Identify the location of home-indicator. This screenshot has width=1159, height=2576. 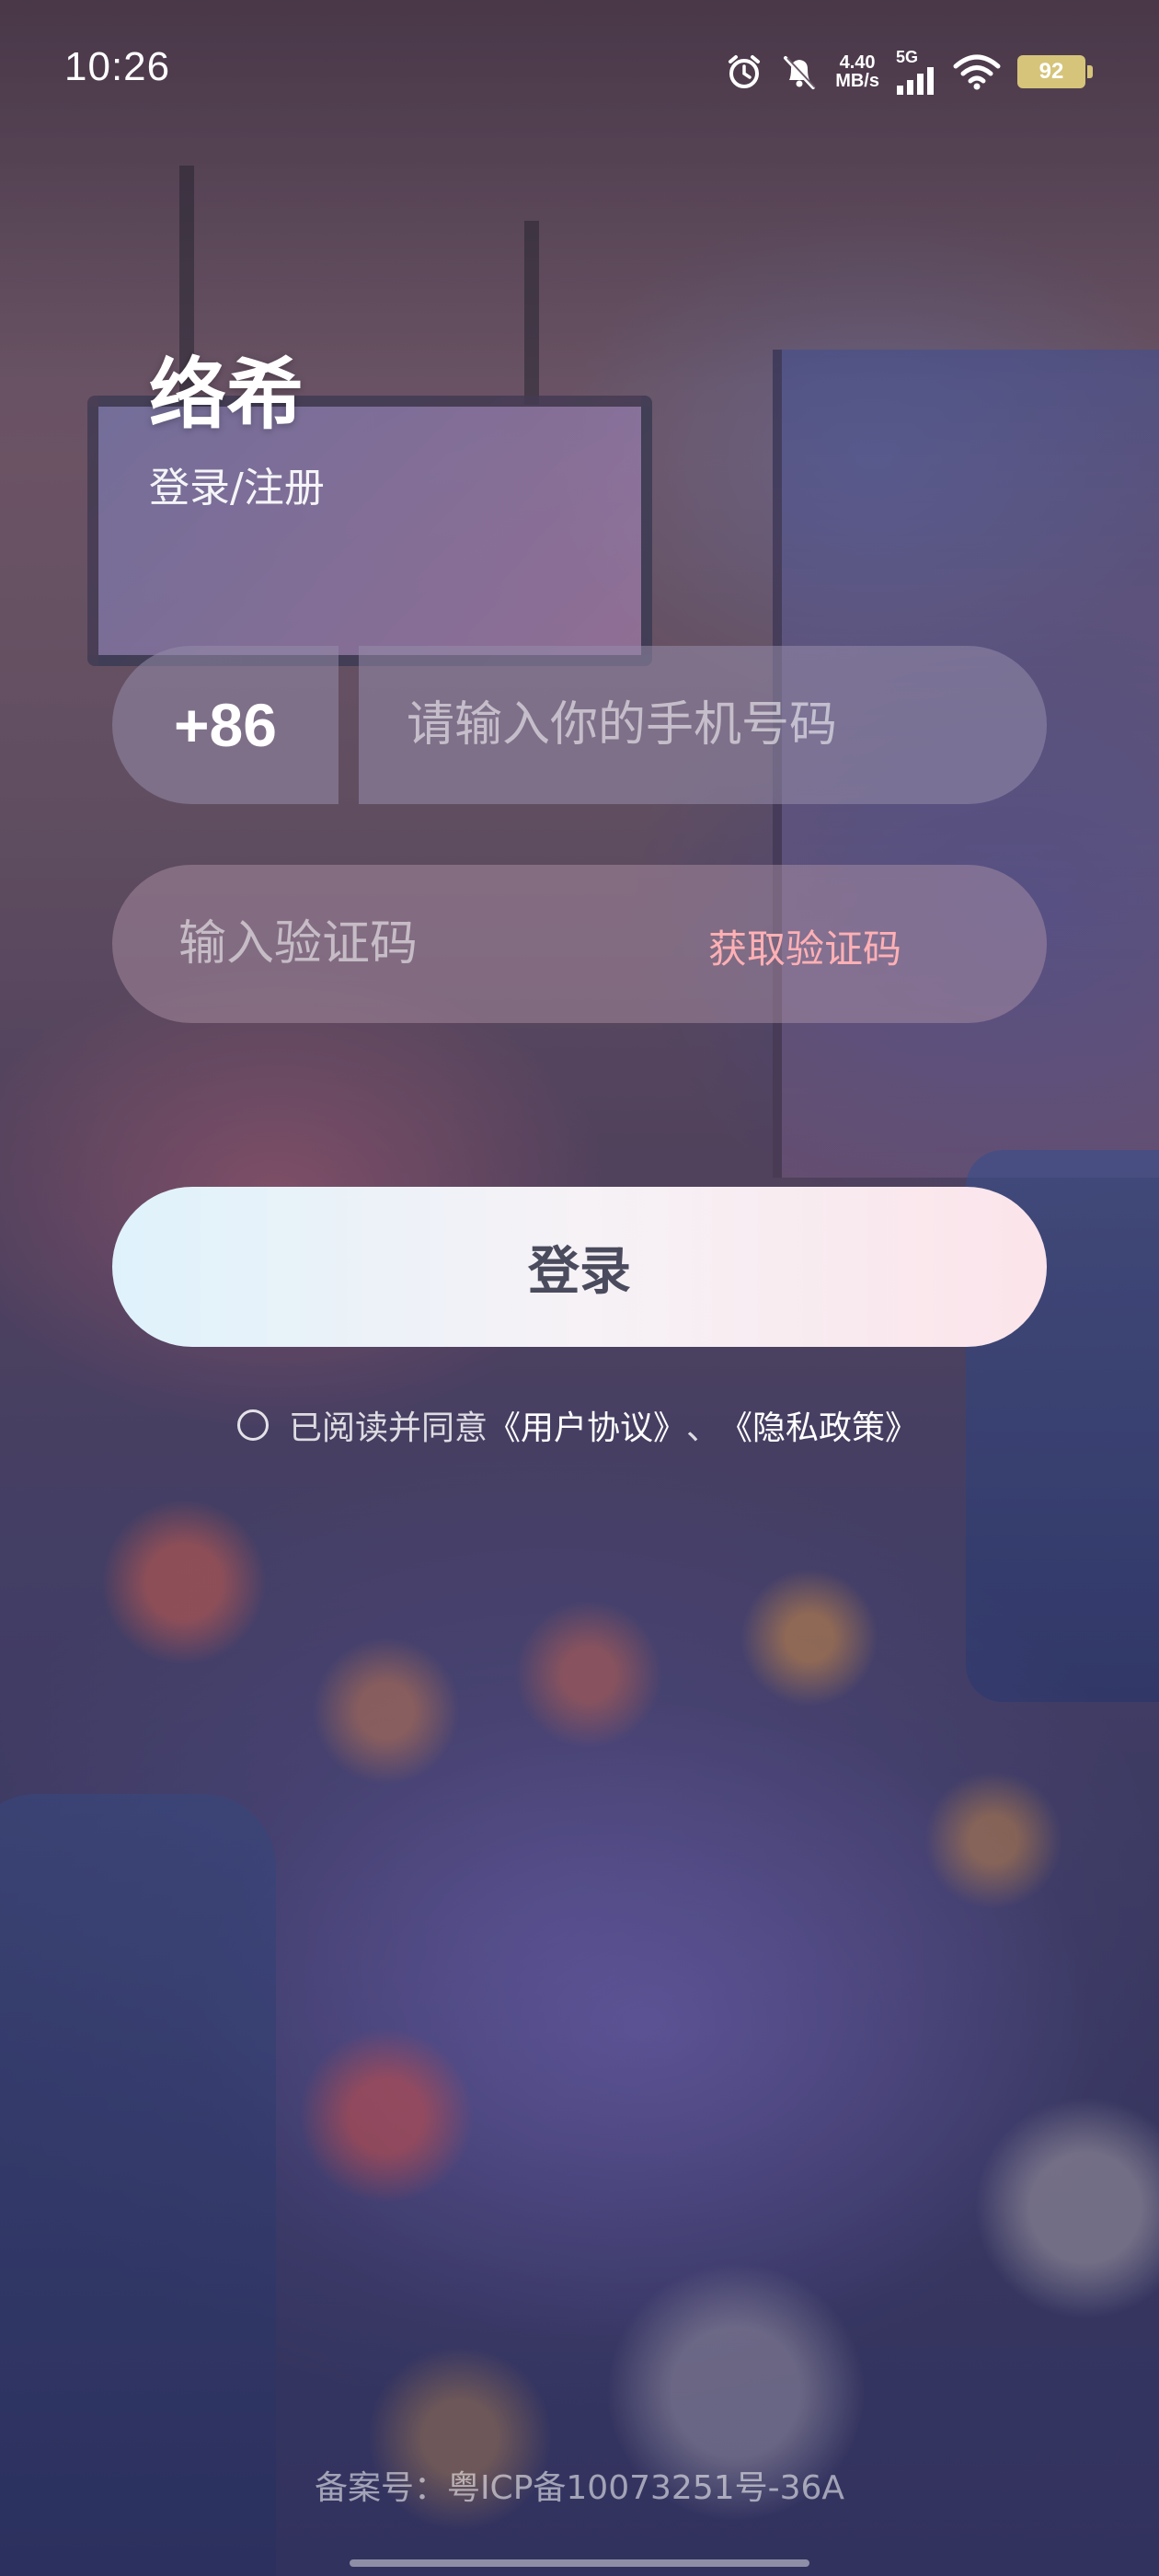
(579, 2563).